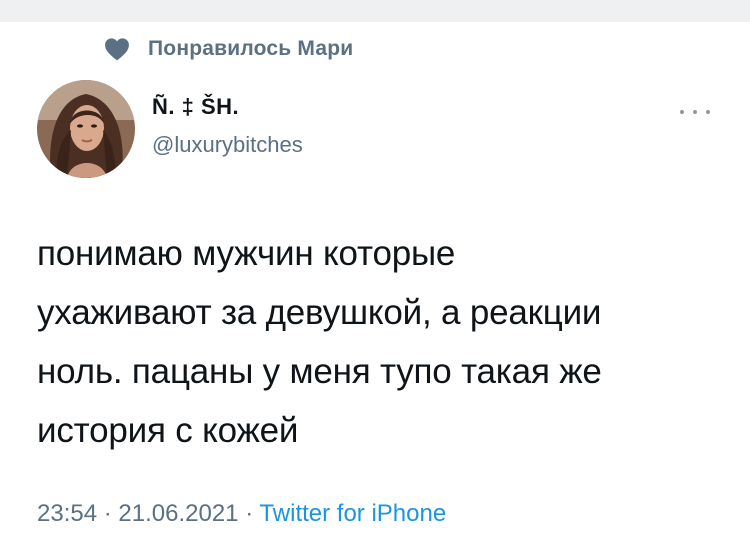 This screenshot has height=536, width=750. Describe the element at coordinates (195, 107) in the screenshot. I see `author-display-name: Ñ. ‡ ŠH.` at that location.